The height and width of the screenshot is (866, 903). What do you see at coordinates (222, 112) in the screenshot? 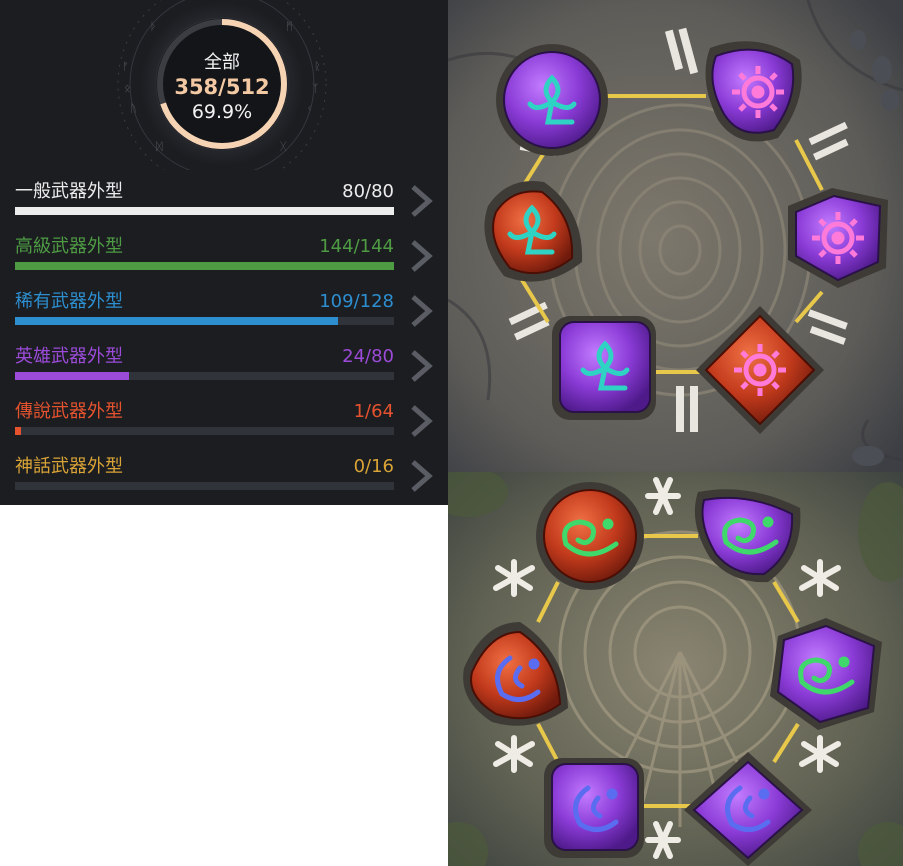
I see `total-percent: 69.9%` at bounding box center [222, 112].